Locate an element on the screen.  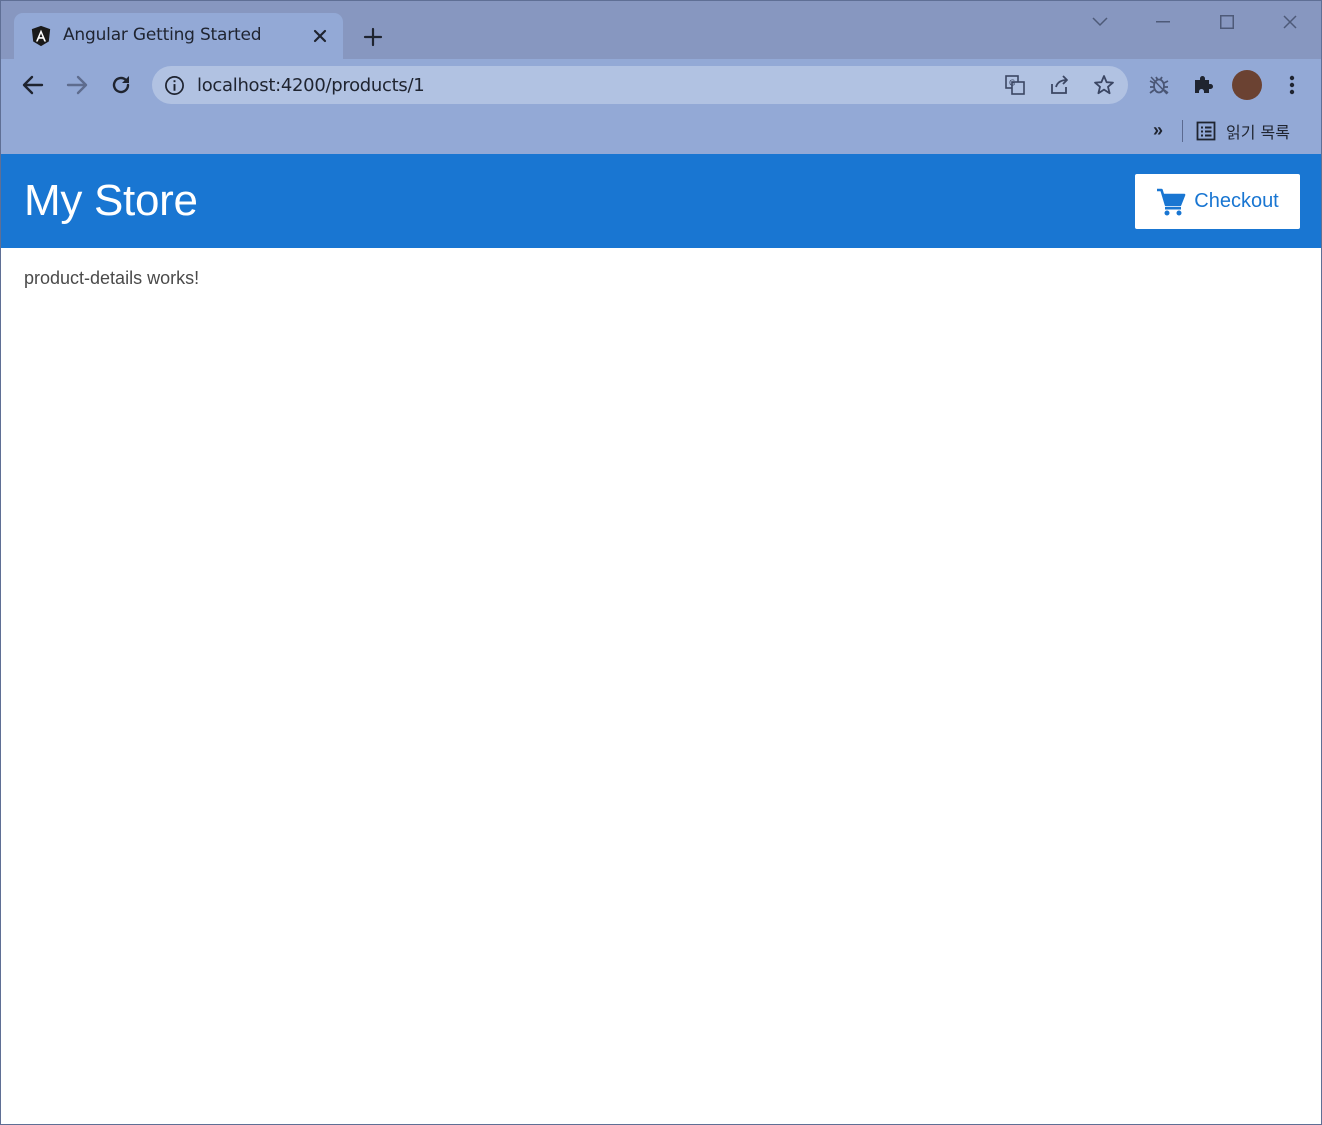
bookmark-star-button is located at coordinates (1104, 85).